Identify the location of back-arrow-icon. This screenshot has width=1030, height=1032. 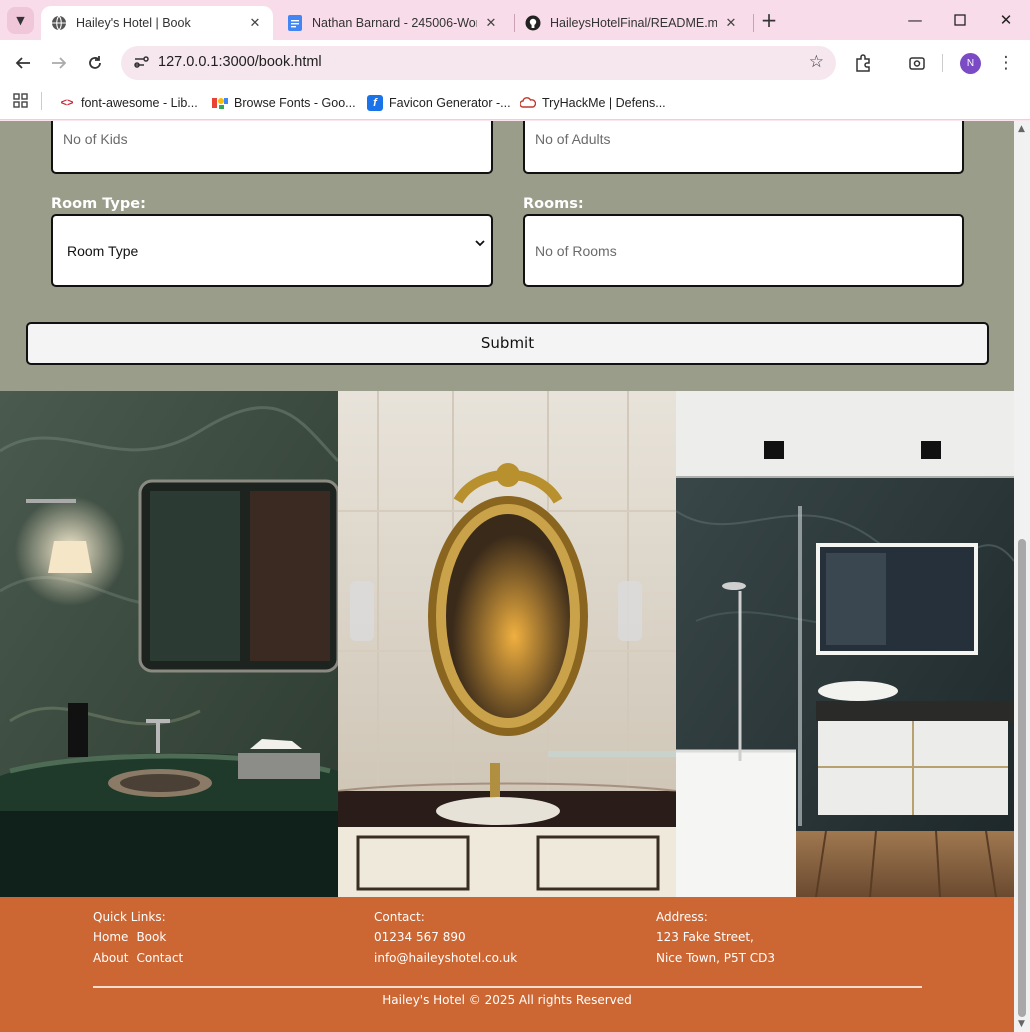
(23, 63).